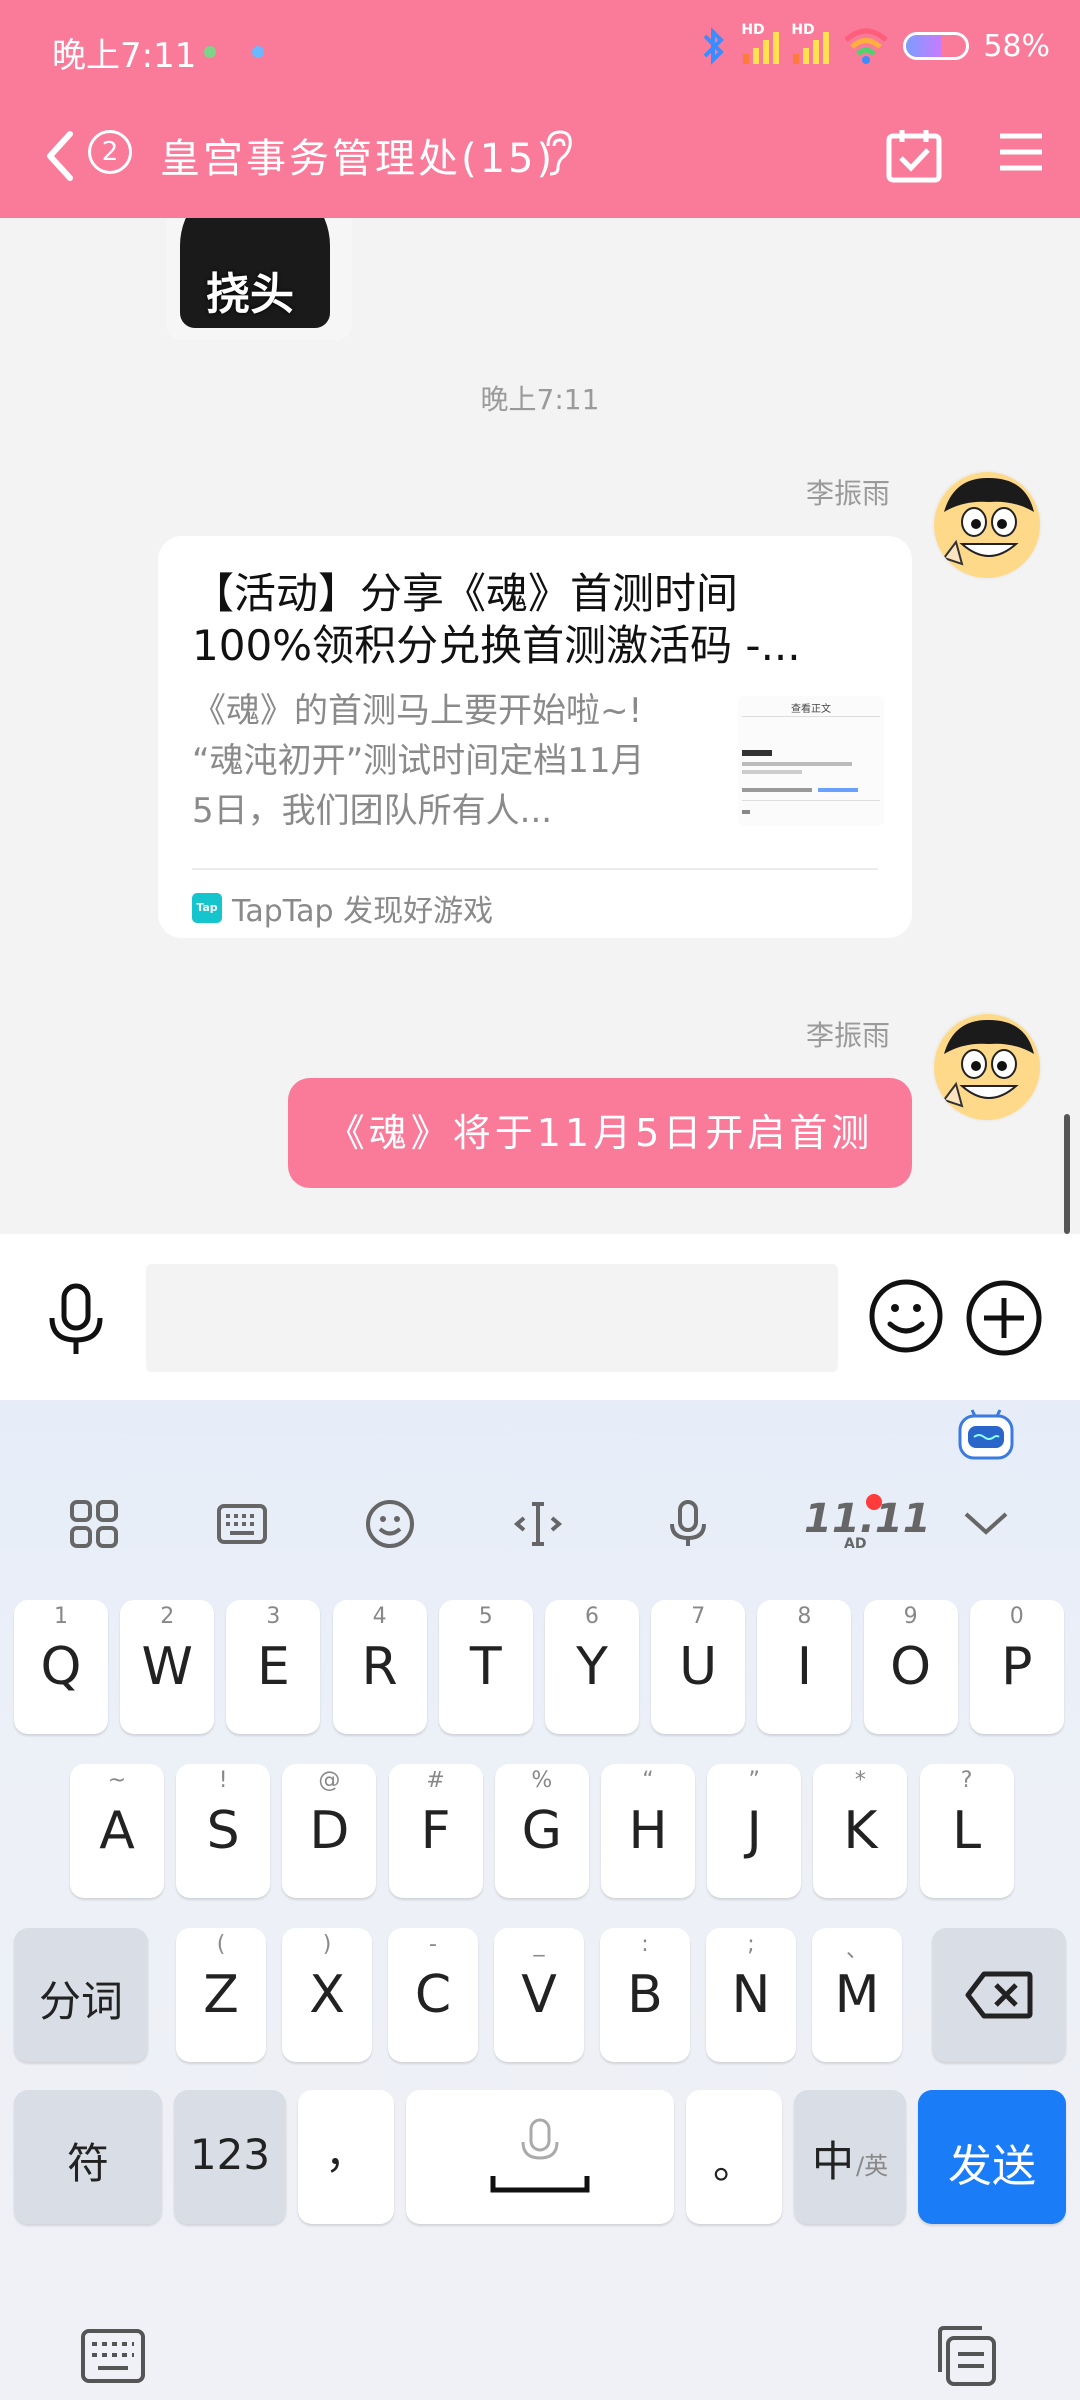 The height and width of the screenshot is (2400, 1080). Describe the element at coordinates (433, 1995) in the screenshot. I see `key-c: -C` at that location.